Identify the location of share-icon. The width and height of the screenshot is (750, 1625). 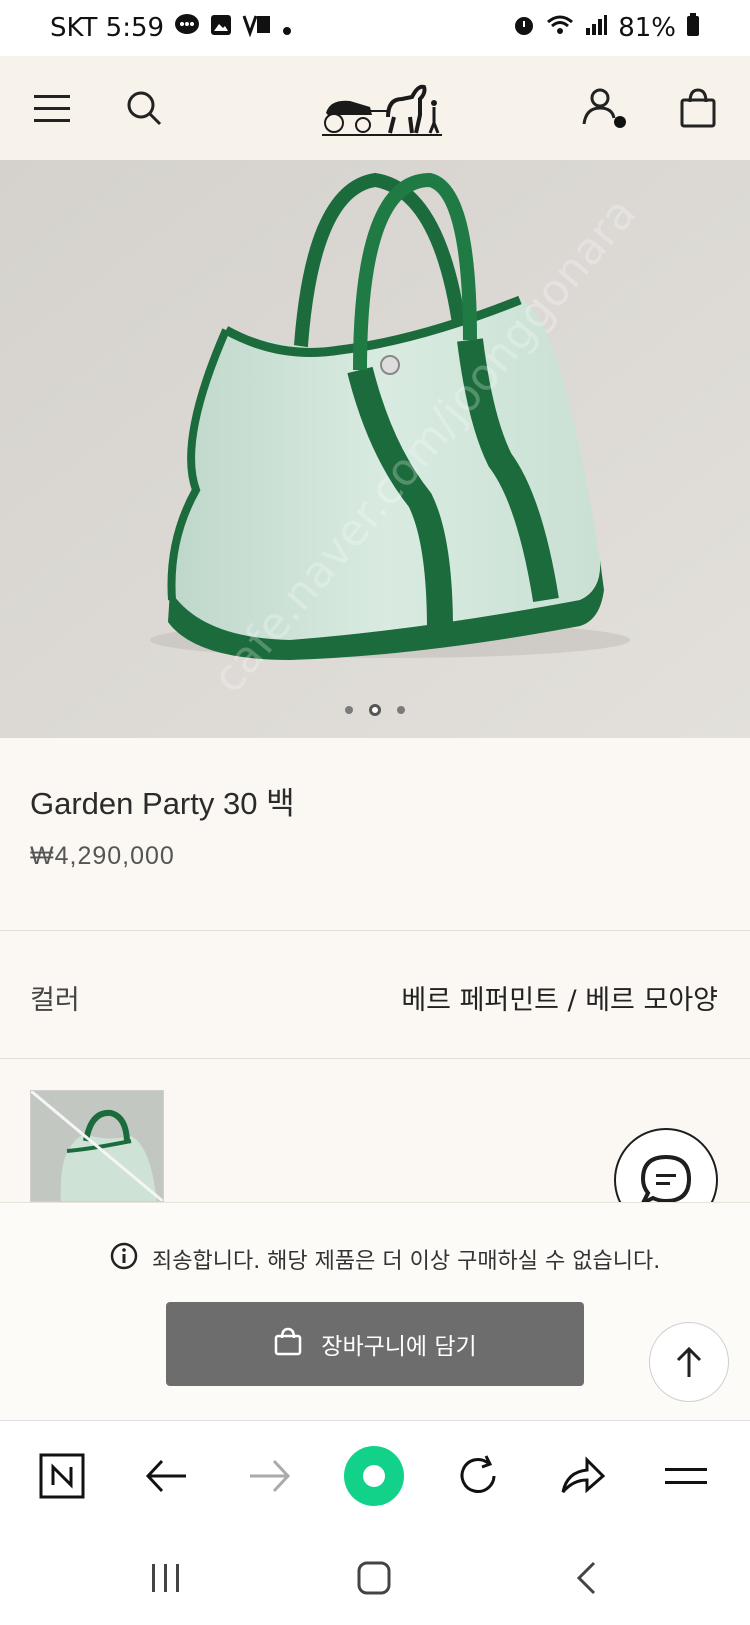
(582, 1476).